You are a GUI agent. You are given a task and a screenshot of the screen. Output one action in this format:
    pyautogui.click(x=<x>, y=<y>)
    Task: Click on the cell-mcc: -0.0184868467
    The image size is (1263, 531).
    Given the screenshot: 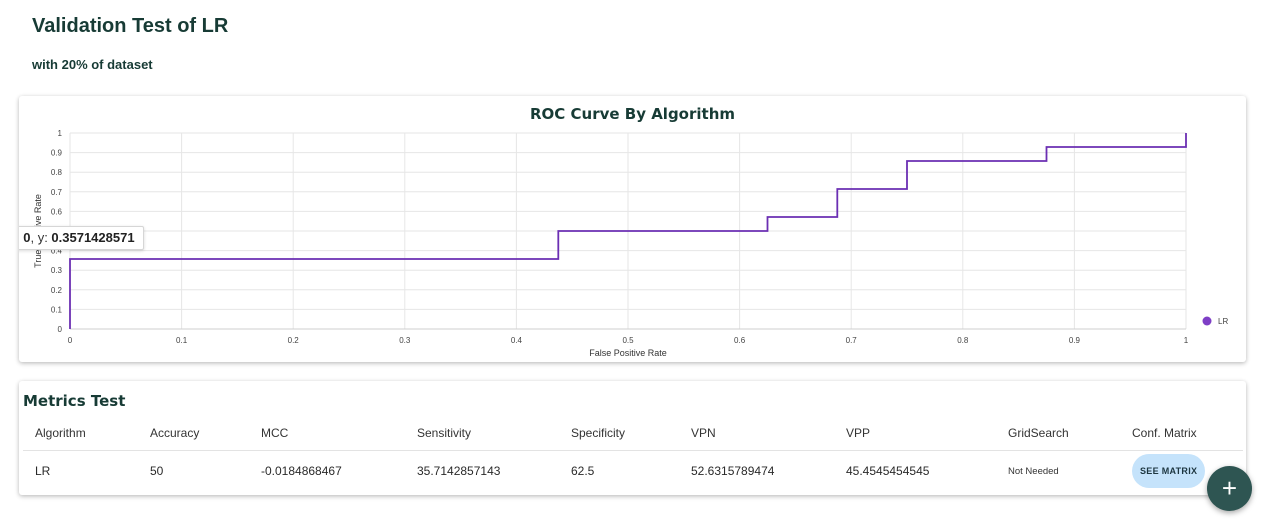 What is the action you would take?
    pyautogui.click(x=301, y=471)
    